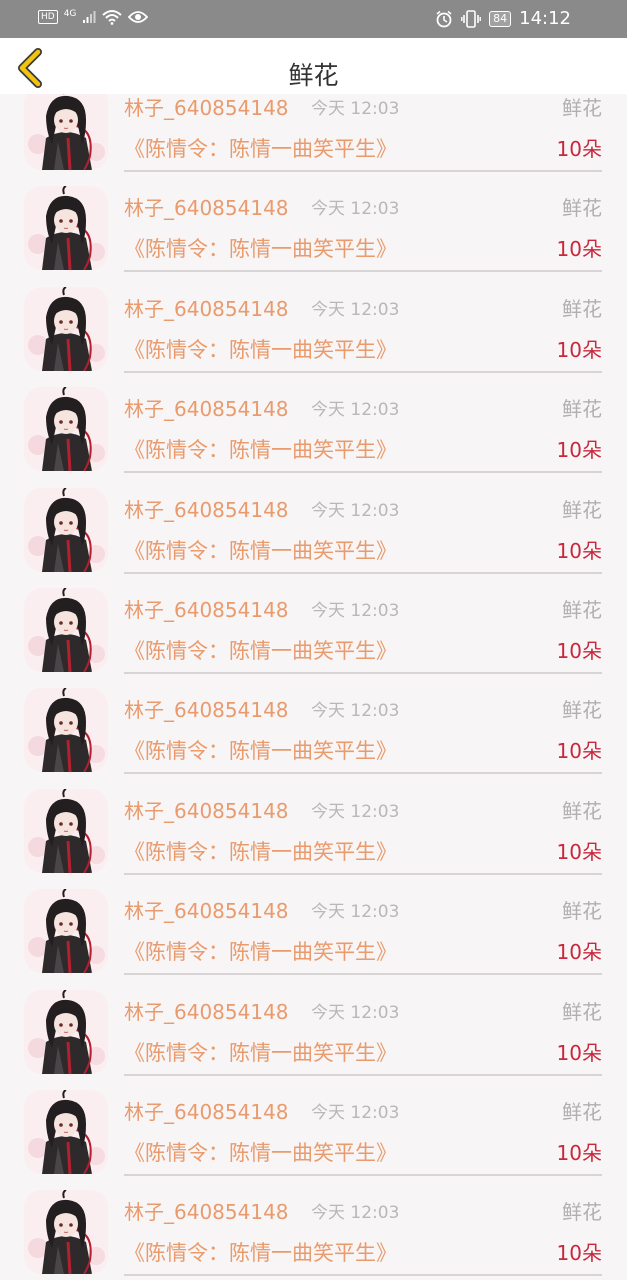 Image resolution: width=627 pixels, height=1280 pixels. What do you see at coordinates (500, 18) in the screenshot?
I see `battery-indicator: 84` at bounding box center [500, 18].